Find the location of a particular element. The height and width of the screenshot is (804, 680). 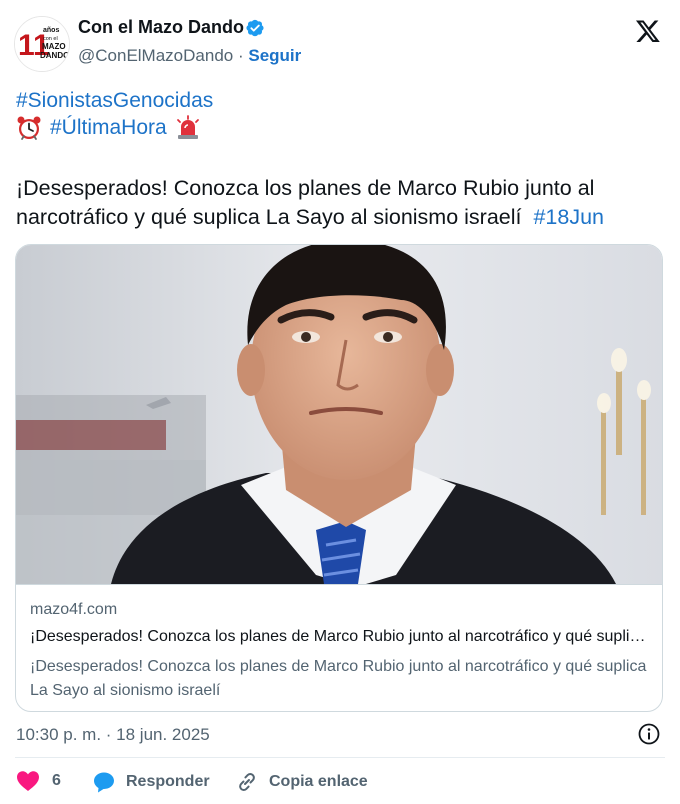

avatar-logo: 11 años con el MAZO DANDO is located at coordinates (42, 44).